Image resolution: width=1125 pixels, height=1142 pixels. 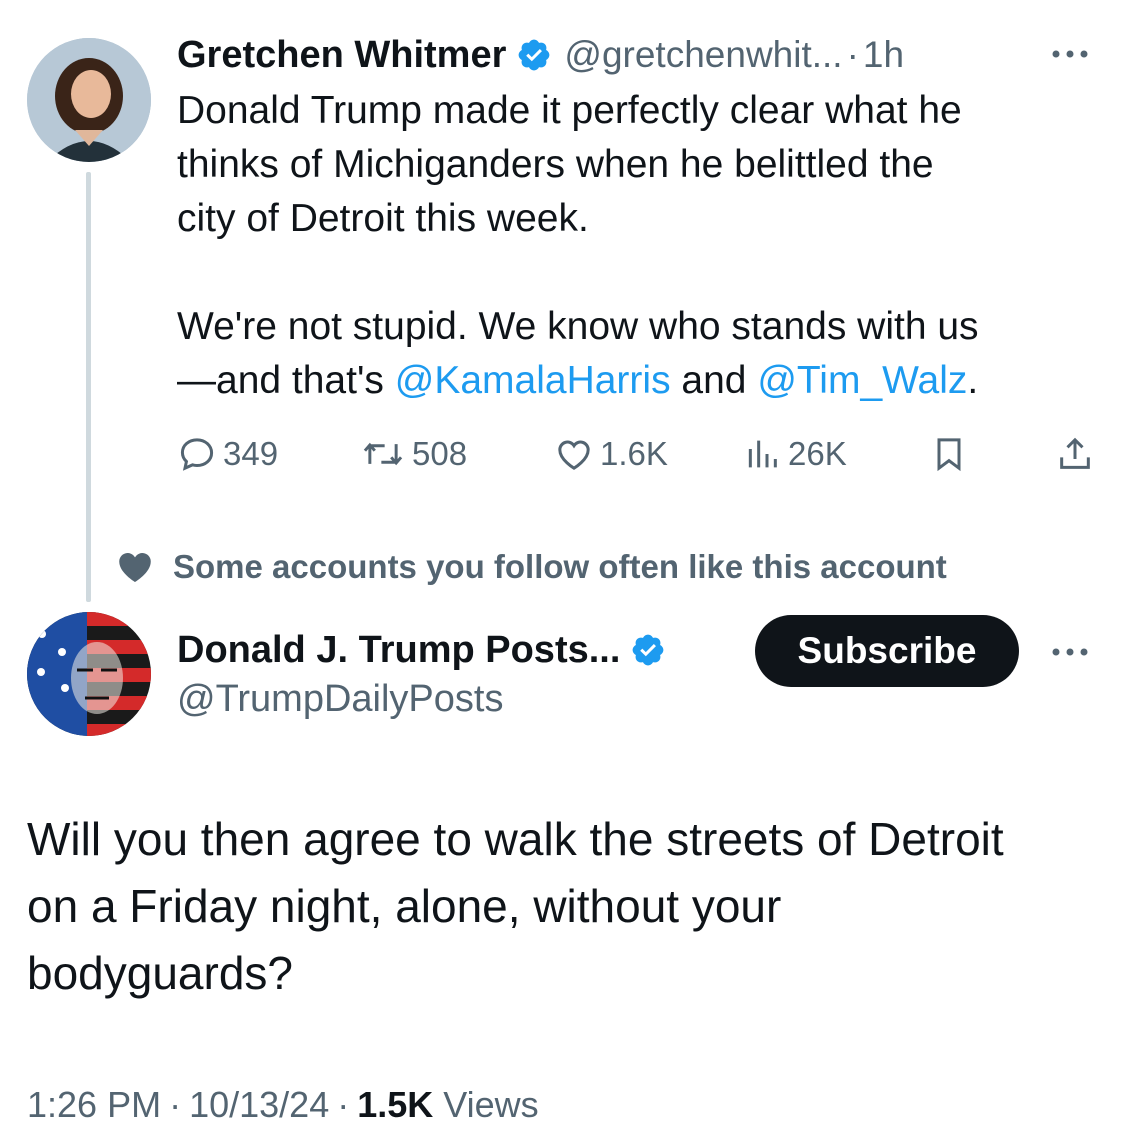 I want to click on reply-icon, so click(x=197, y=454).